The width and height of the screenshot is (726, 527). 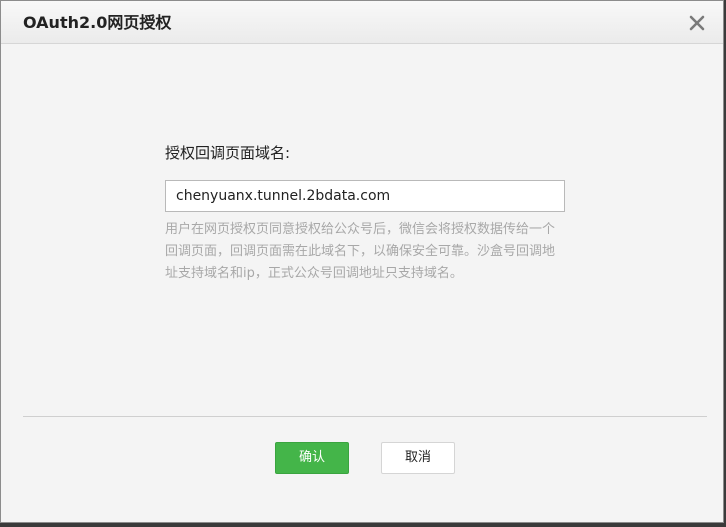 What do you see at coordinates (365, 416) in the screenshot?
I see `footer-divider` at bounding box center [365, 416].